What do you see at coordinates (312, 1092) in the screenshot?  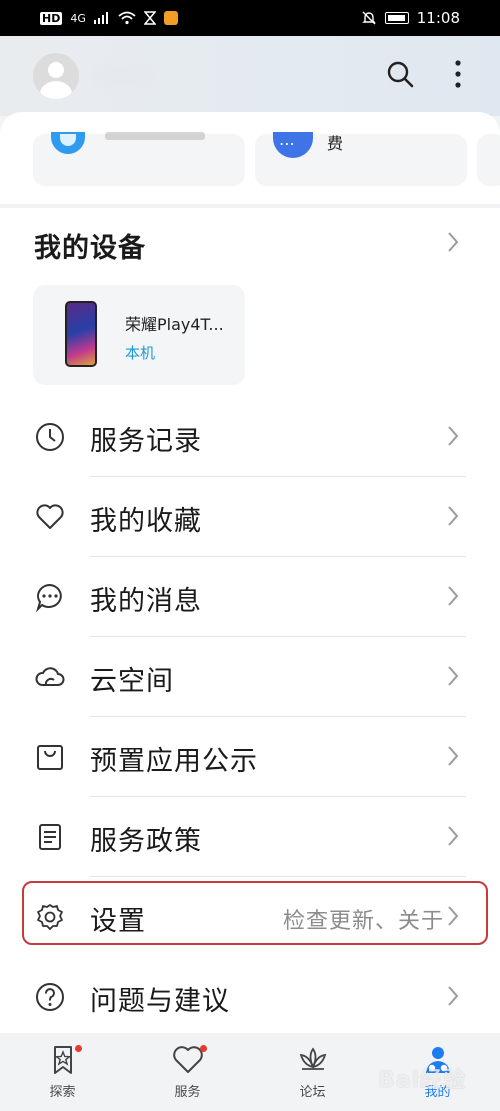 I see `tab-label: 论坛` at bounding box center [312, 1092].